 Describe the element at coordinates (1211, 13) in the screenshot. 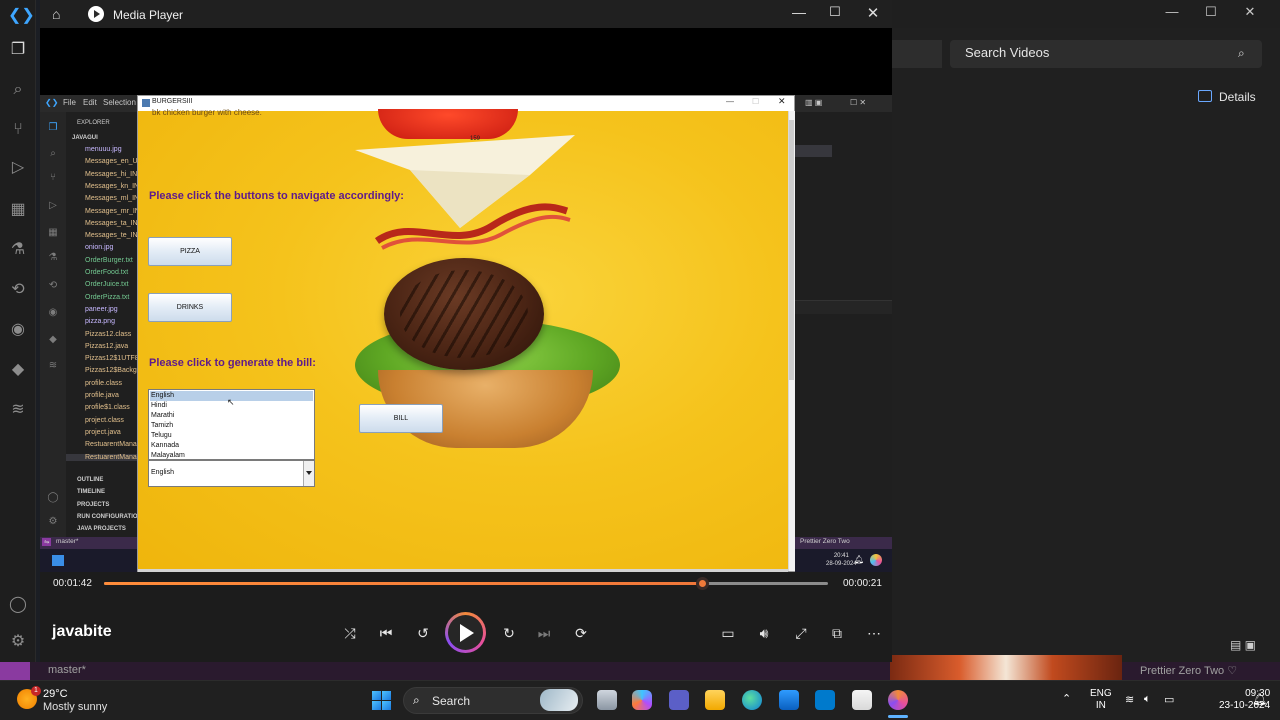

I see `bg-maximize-button: ☐` at that location.